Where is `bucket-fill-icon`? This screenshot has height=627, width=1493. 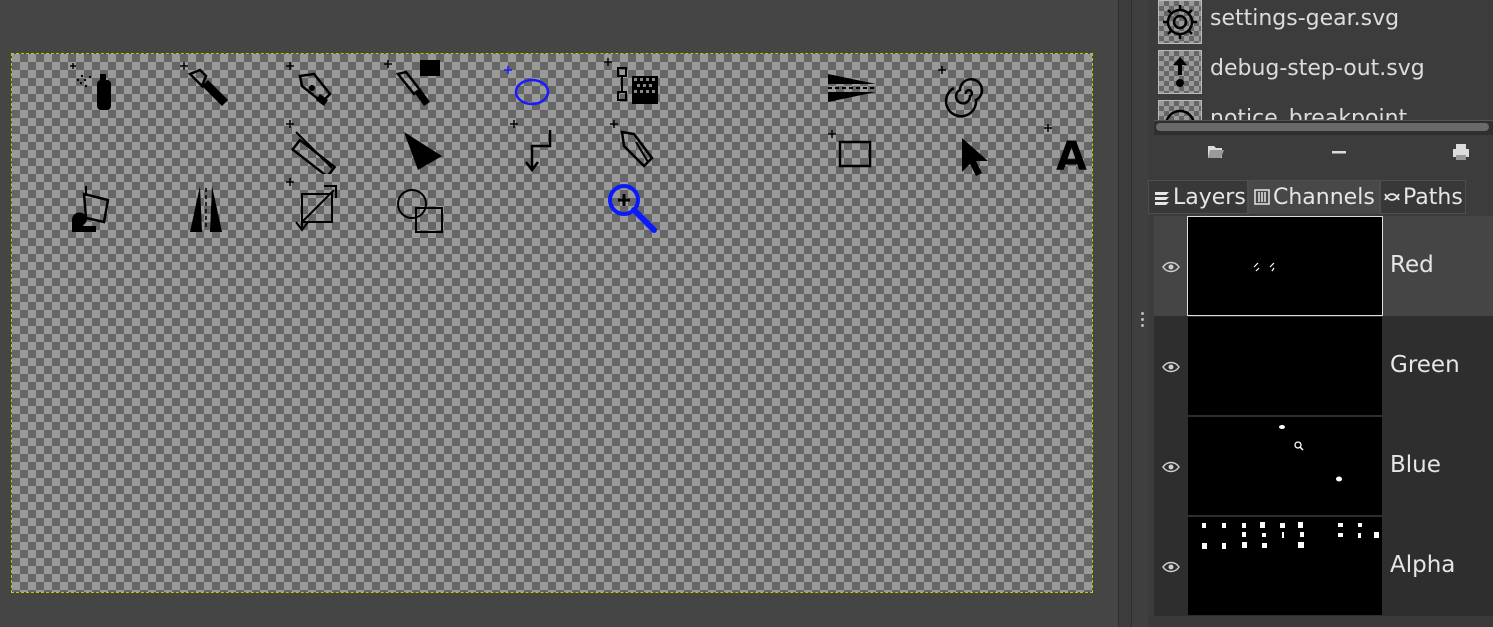
bucket-fill-icon is located at coordinates (96, 208).